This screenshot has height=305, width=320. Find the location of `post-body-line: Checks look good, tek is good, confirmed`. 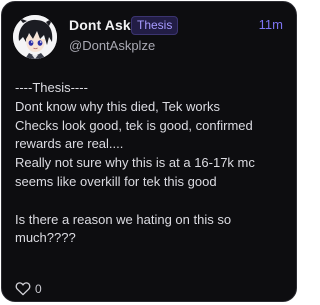

post-body-line: Checks look good, tek is good, confirmed is located at coordinates (134, 125).